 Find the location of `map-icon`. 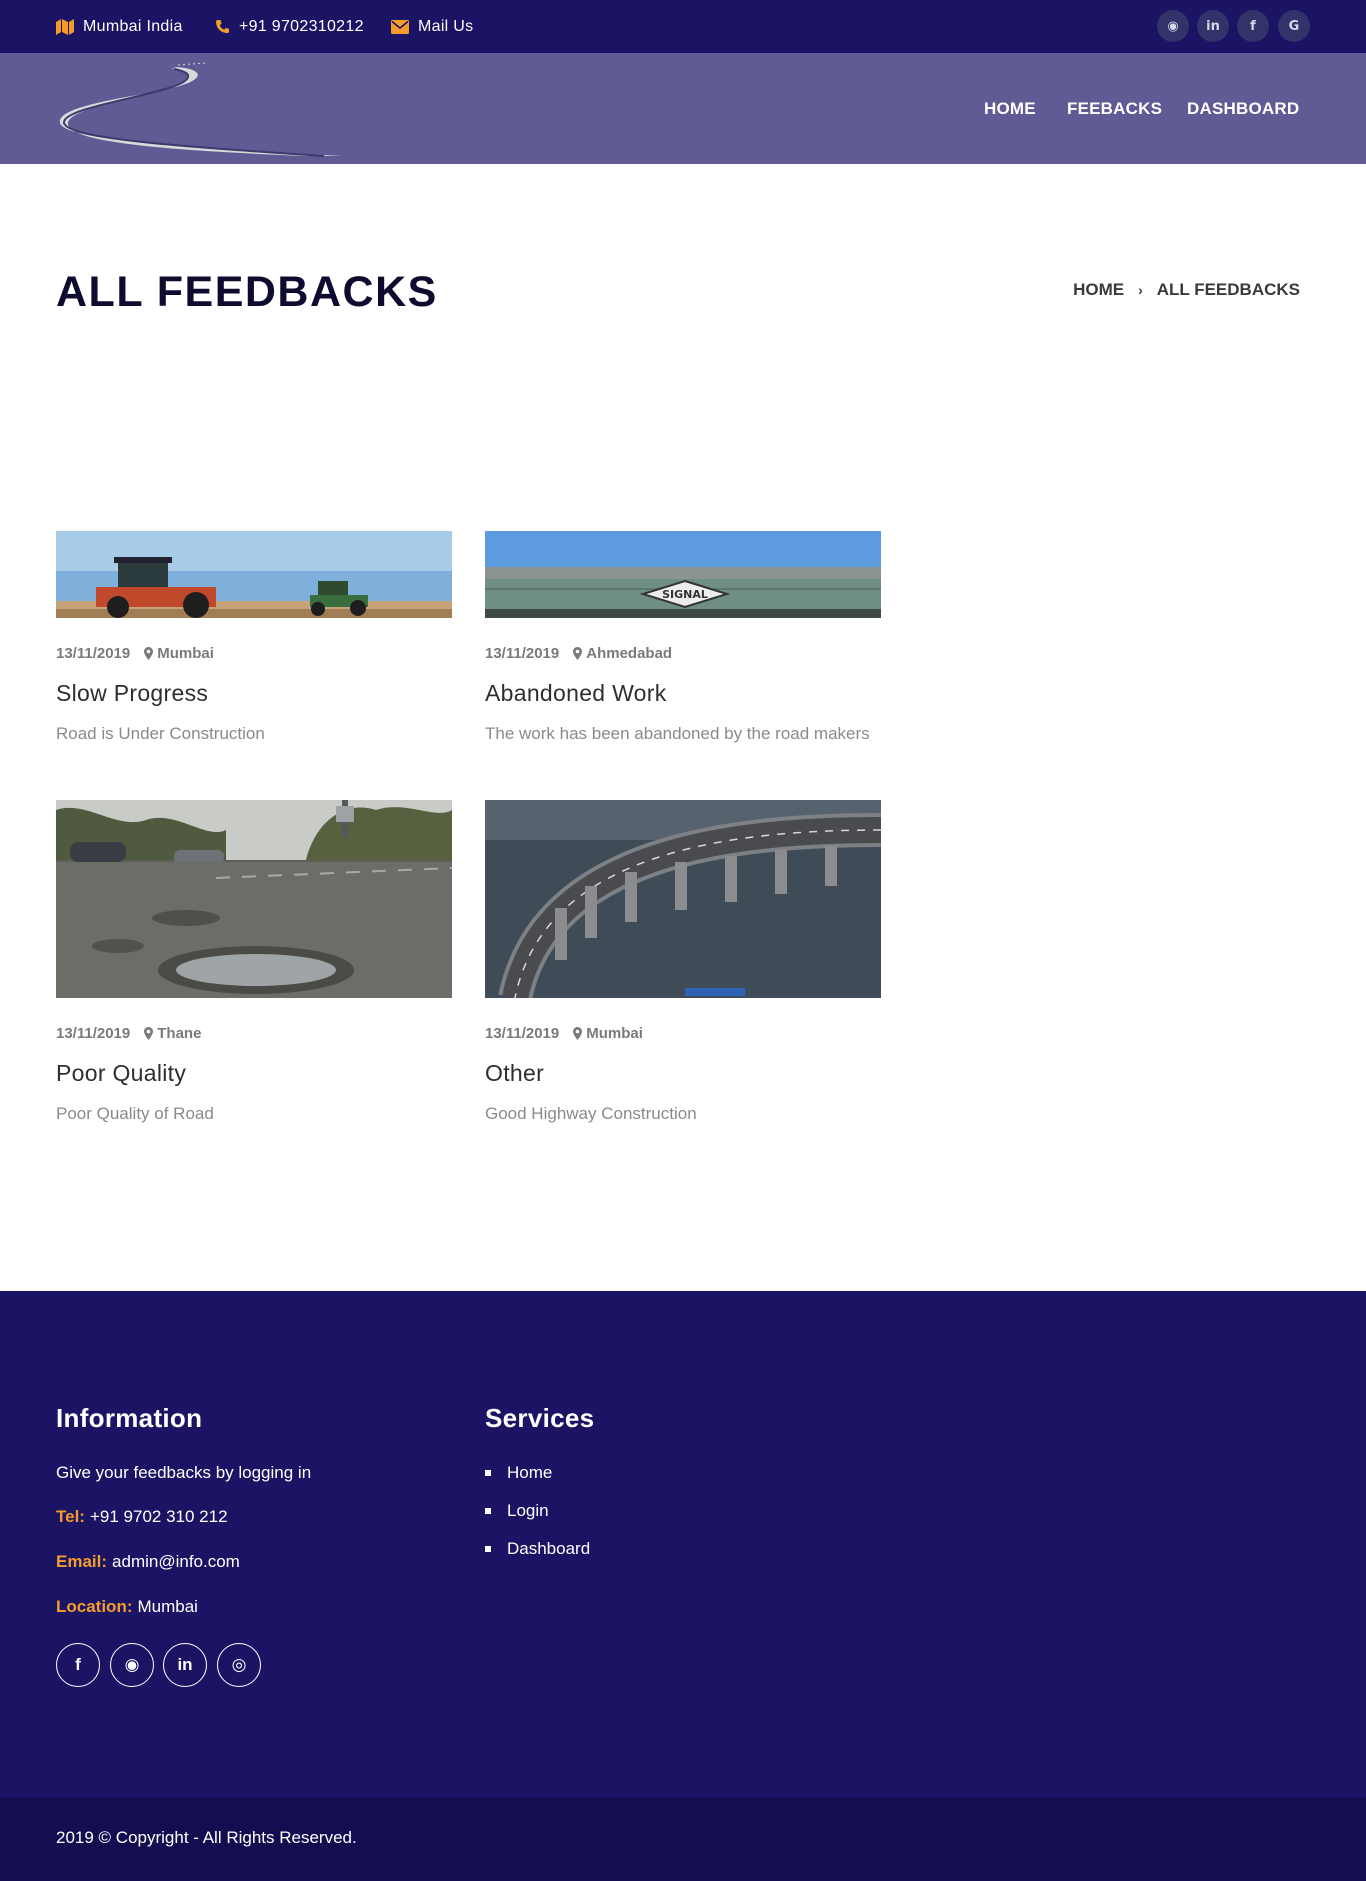

map-icon is located at coordinates (65, 26).